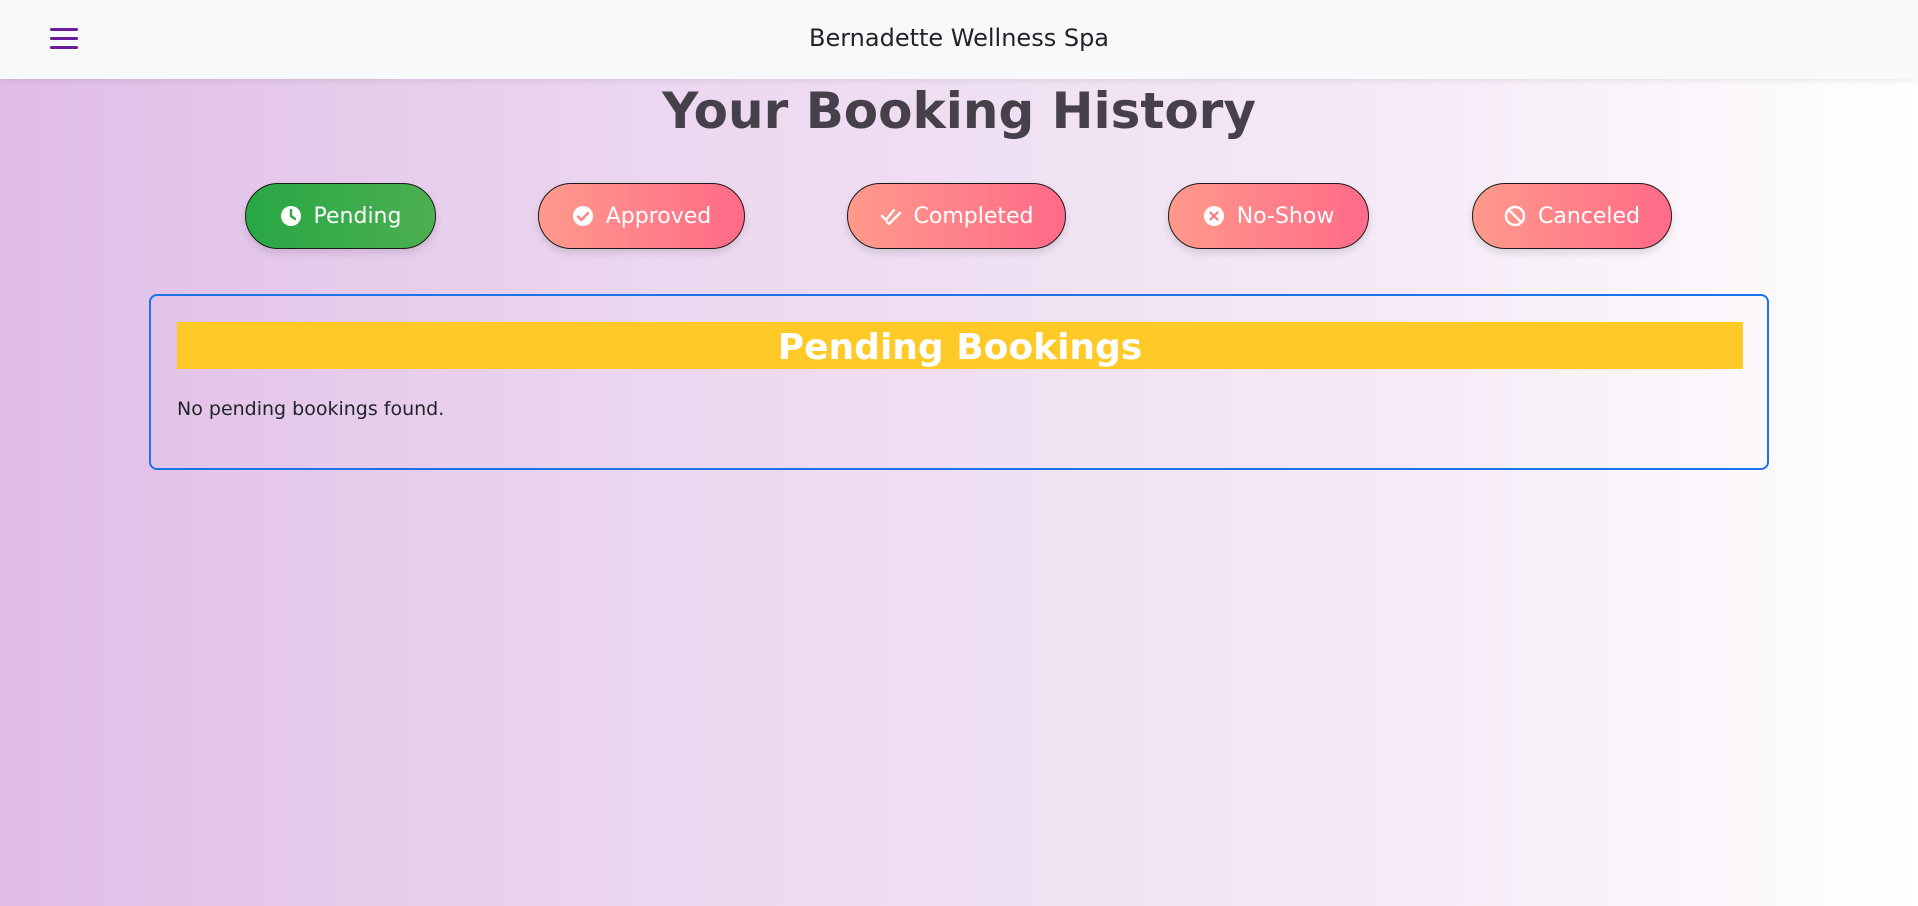  Describe the element at coordinates (311, 409) in the screenshot. I see `empty-state-message: No pending bookings found.` at that location.